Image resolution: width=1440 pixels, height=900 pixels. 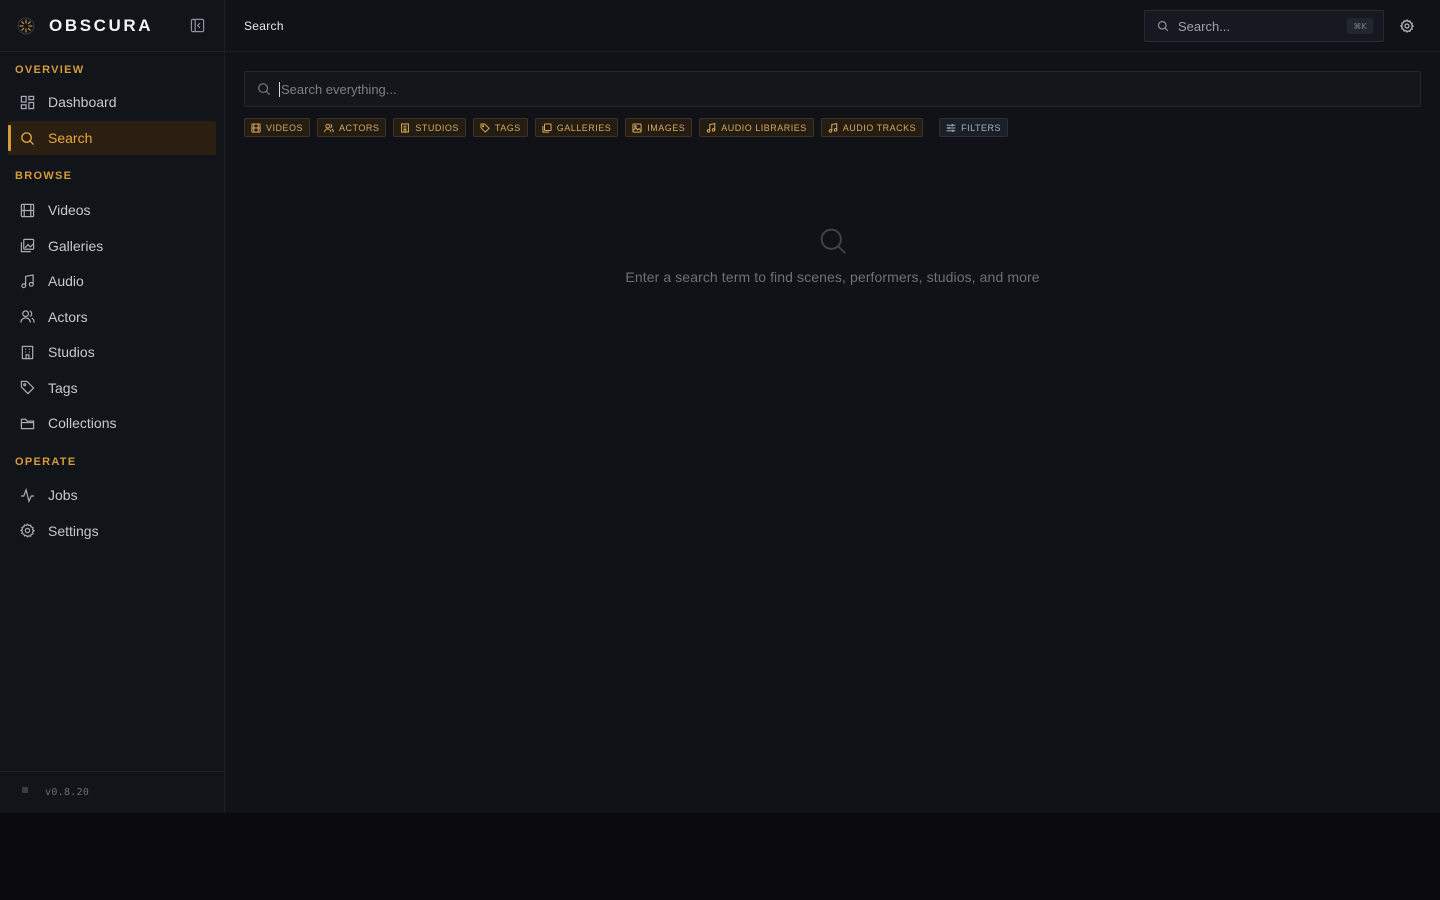 I want to click on sidebar-item-collections: Collections, so click(x=112, y=423).